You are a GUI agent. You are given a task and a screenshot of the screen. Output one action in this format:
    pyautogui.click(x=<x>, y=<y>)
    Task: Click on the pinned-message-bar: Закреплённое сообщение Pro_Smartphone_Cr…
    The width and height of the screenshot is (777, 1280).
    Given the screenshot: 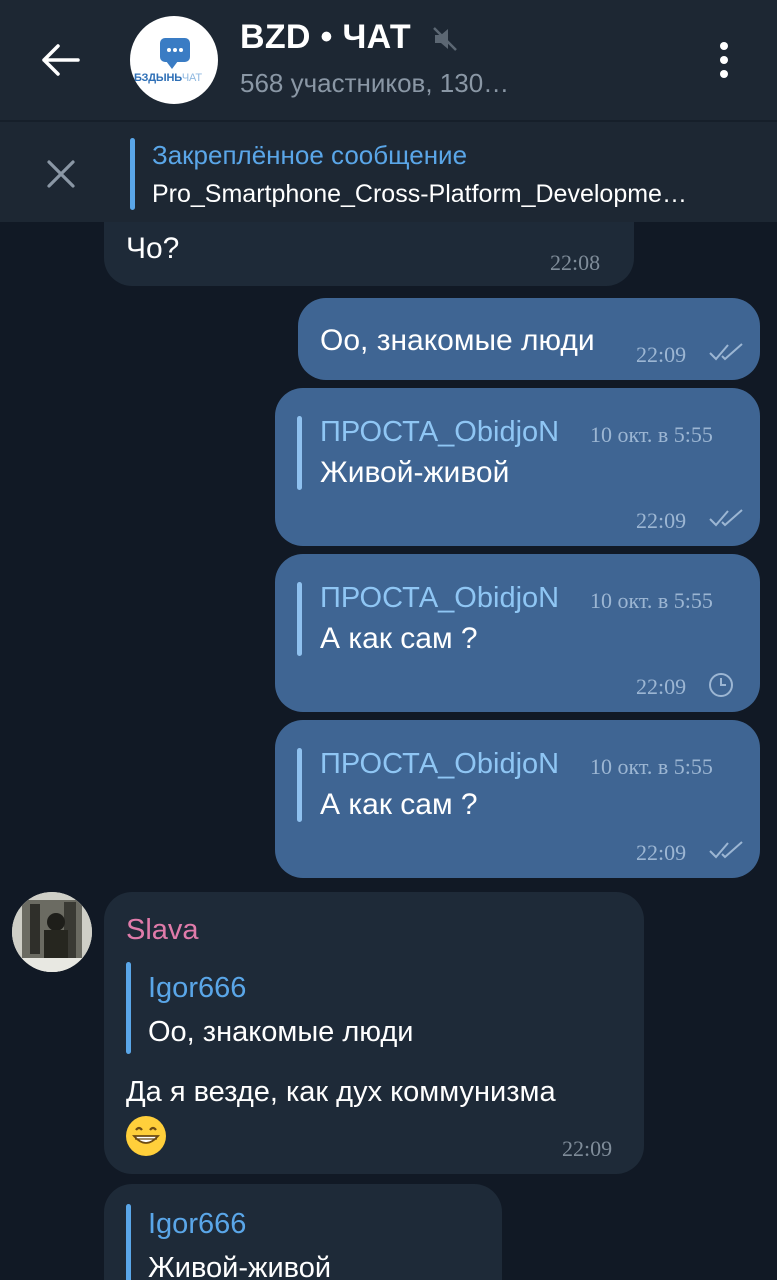 What is the action you would take?
    pyautogui.click(x=388, y=171)
    